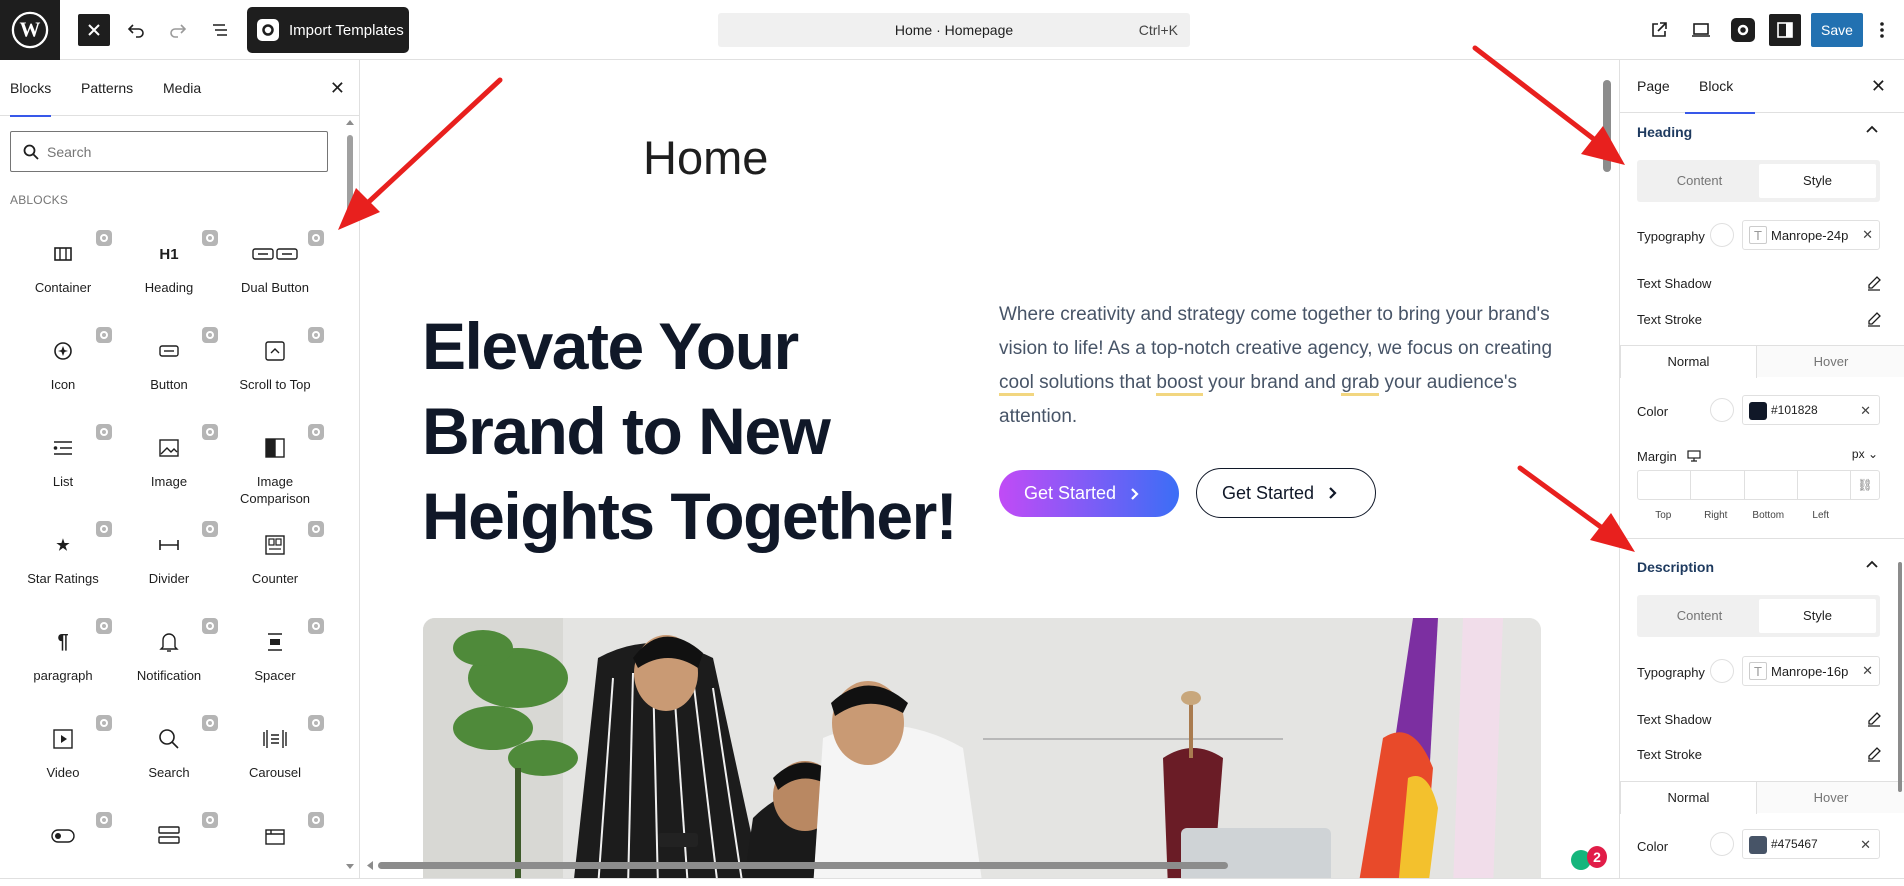 Image resolution: width=1904 pixels, height=886 pixels. I want to click on heading-color-field: #101828 ✕, so click(1811, 410).